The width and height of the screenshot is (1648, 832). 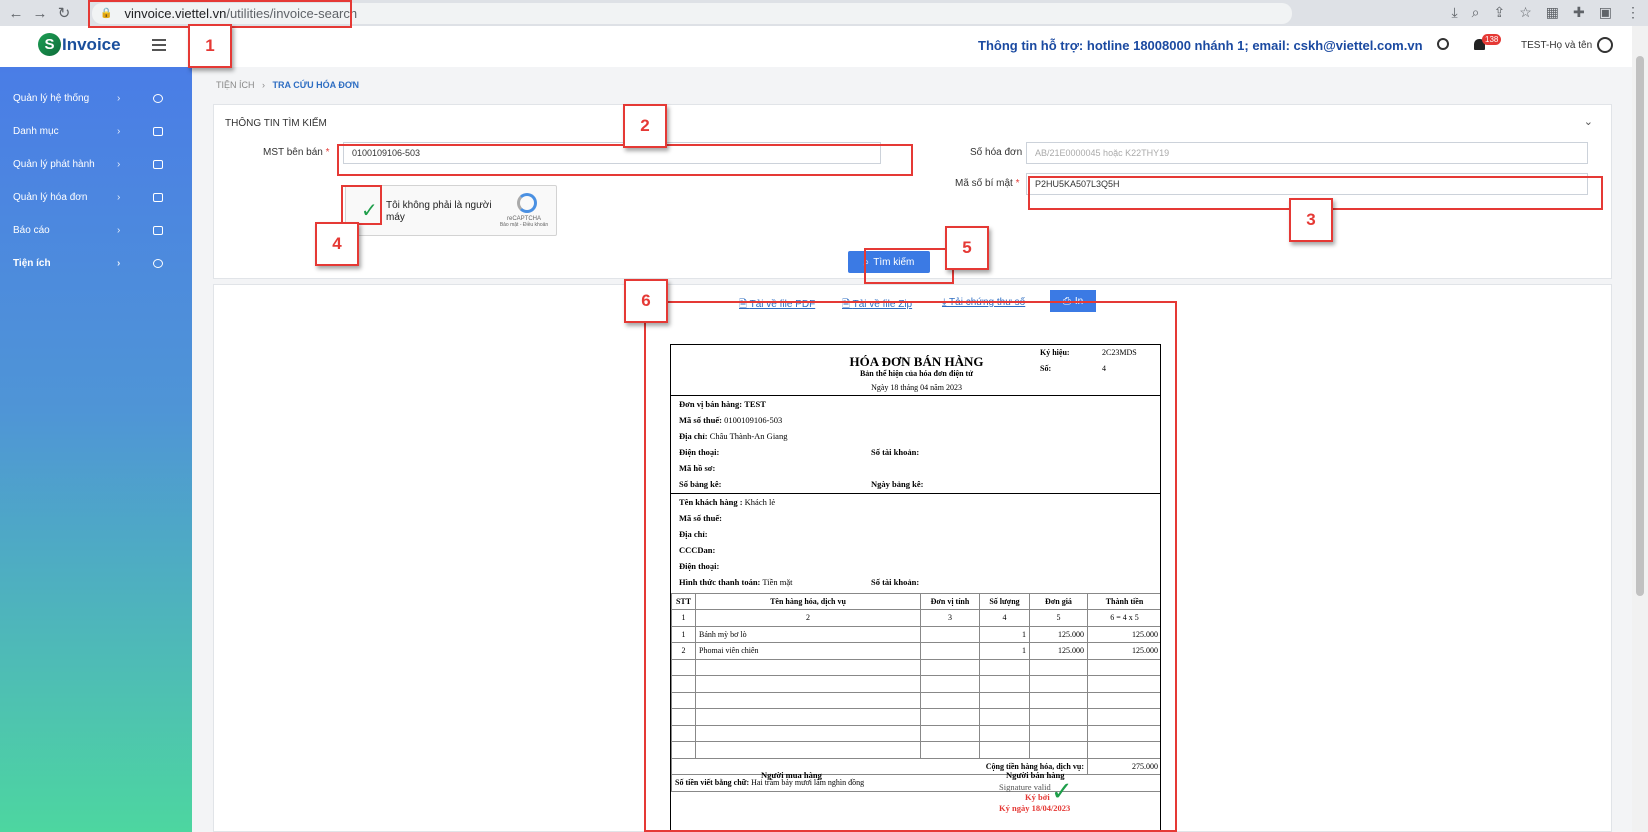 I want to click on logo: S Invoice, so click(x=79, y=44).